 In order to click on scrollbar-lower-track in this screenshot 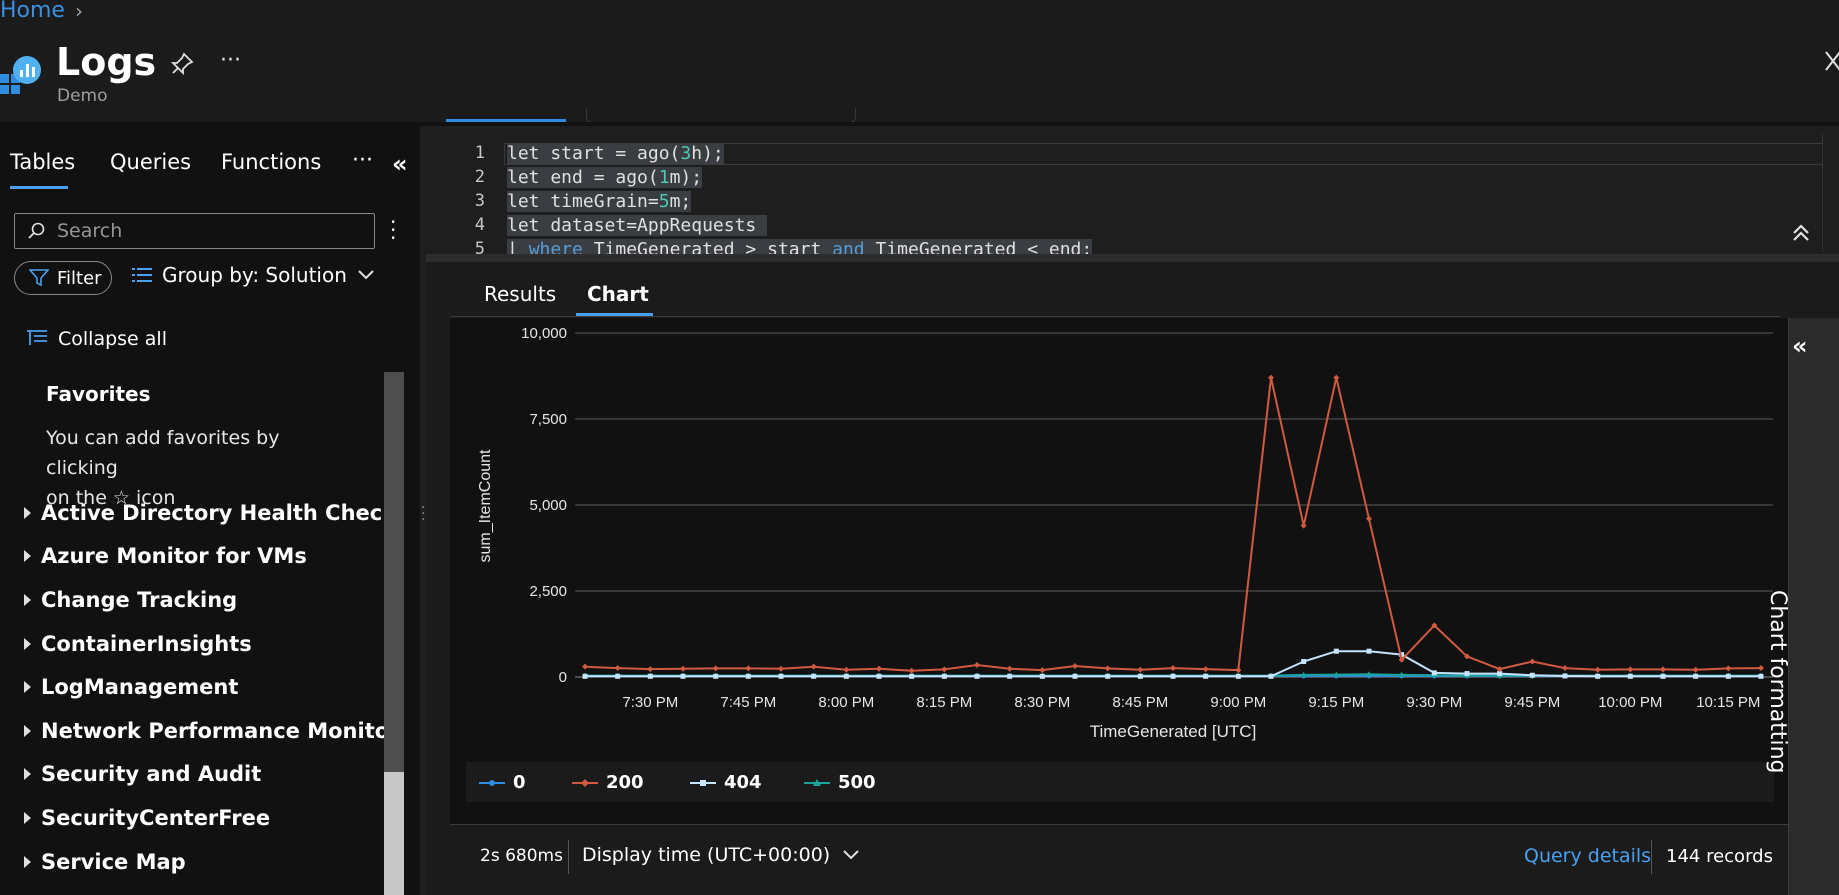, I will do `click(394, 833)`.